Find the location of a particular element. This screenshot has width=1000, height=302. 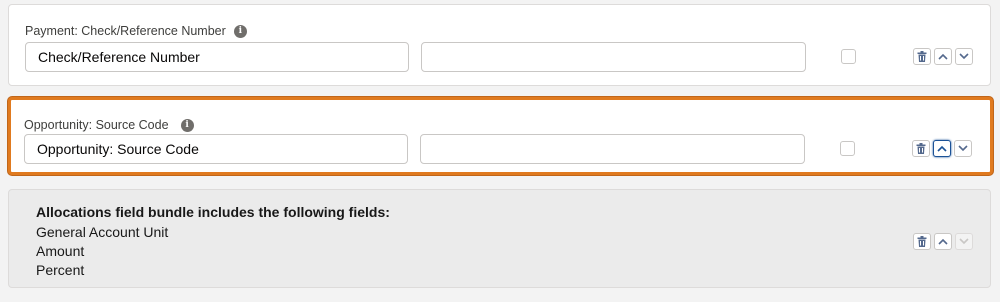

field-label: Payment: Check/Reference Number i is located at coordinates (136, 31).